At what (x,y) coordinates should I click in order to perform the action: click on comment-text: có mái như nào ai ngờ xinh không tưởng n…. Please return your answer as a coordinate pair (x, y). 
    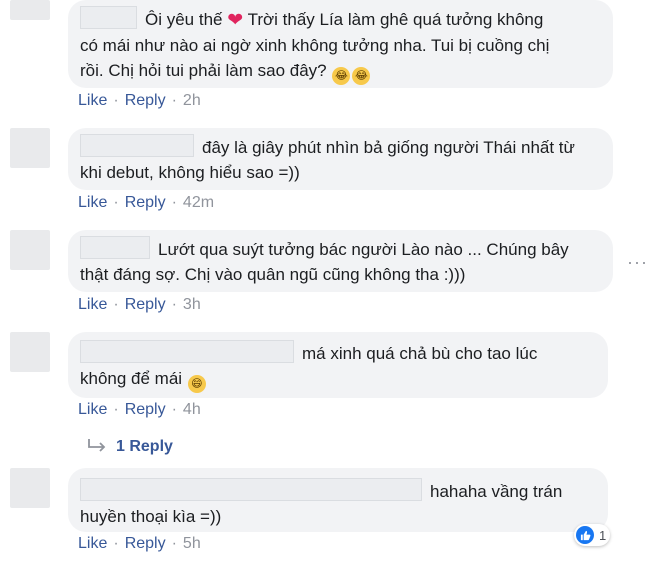
    Looking at the image, I should click on (315, 45).